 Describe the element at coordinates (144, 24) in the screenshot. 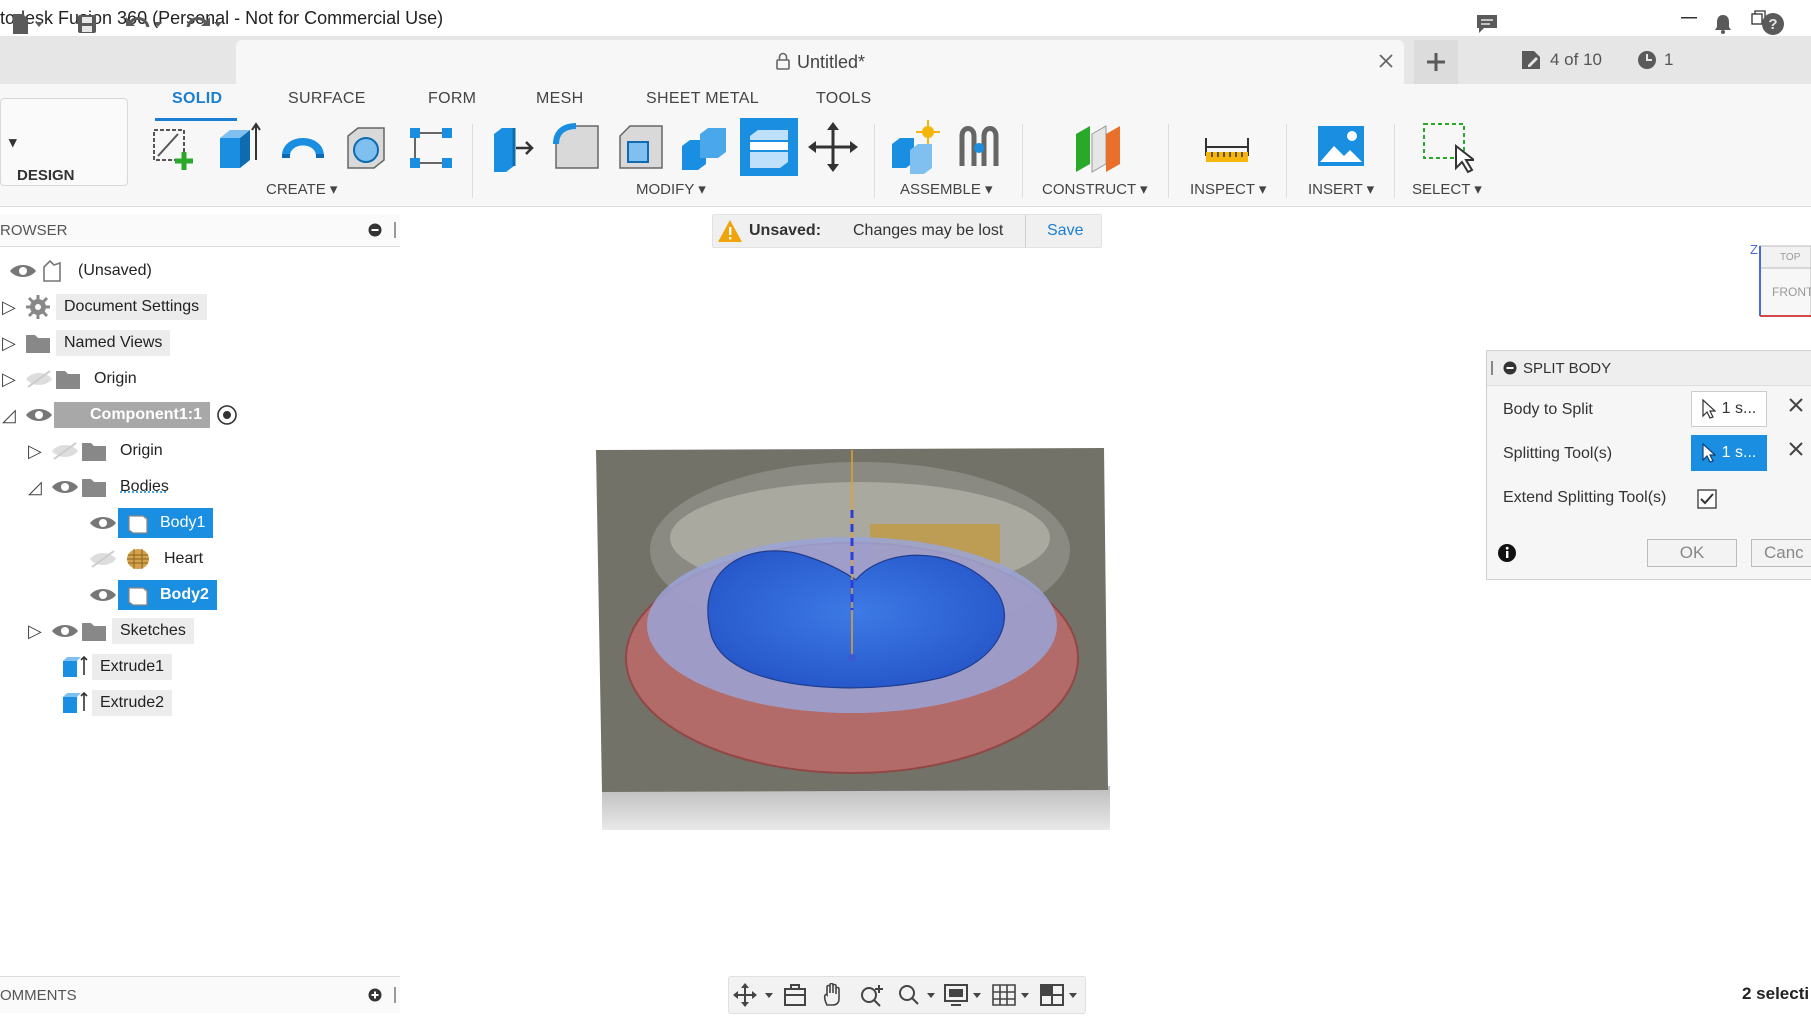

I see `undo-button` at that location.